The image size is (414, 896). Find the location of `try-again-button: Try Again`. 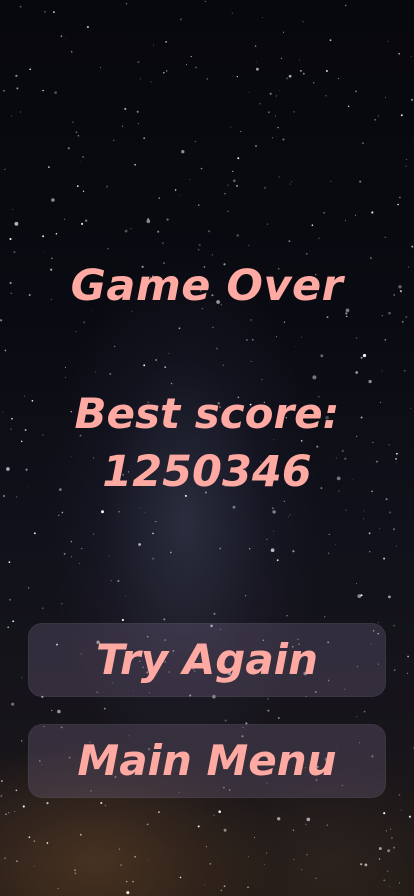

try-again-button: Try Again is located at coordinates (207, 660).